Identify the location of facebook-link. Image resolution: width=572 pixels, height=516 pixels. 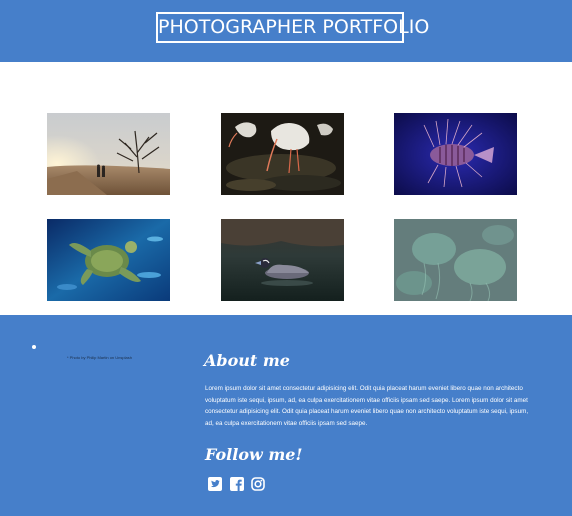
(237, 484).